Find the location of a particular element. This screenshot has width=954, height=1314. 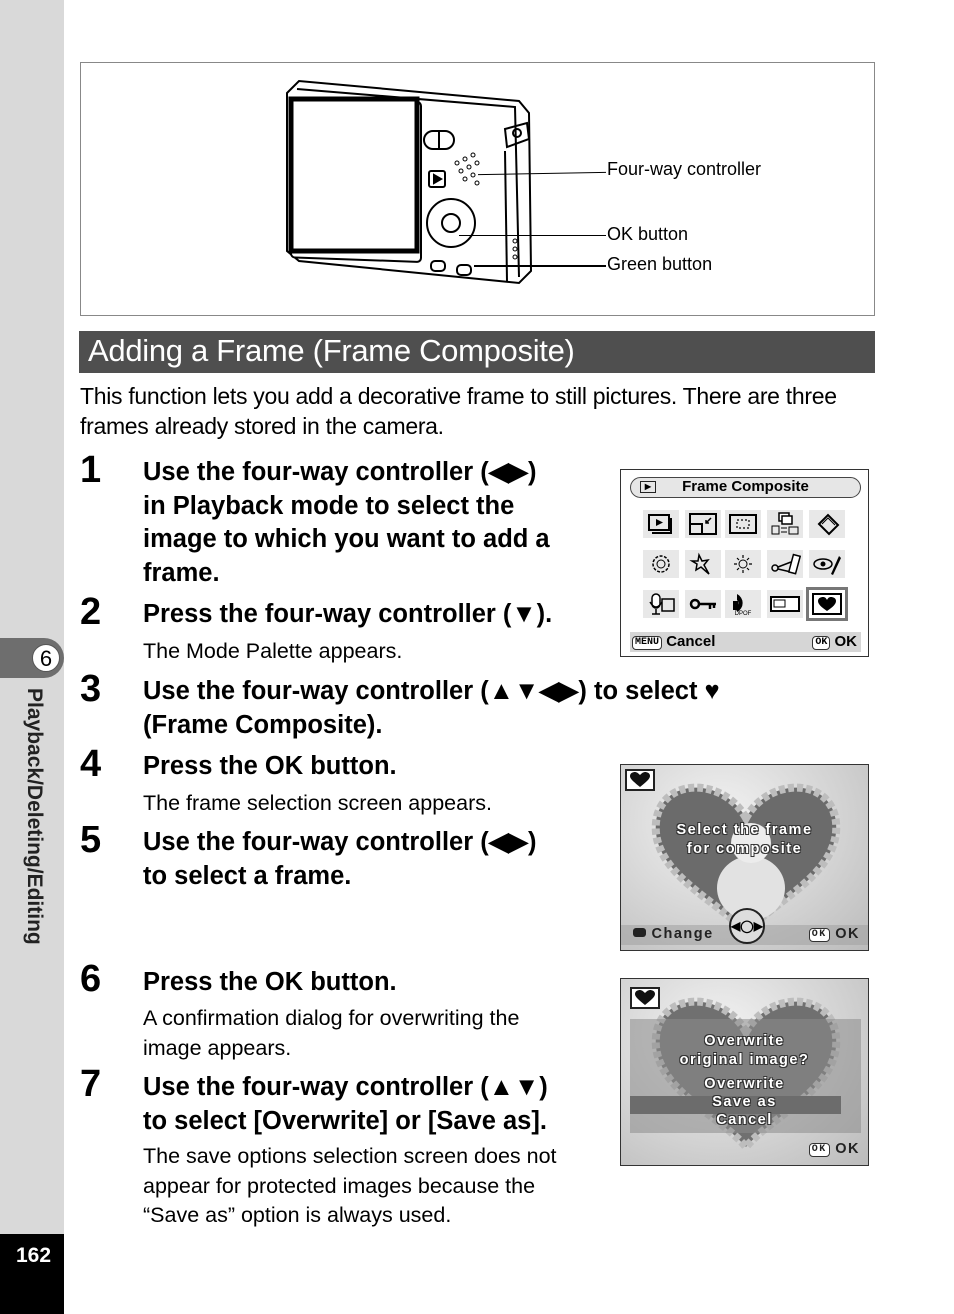

palette-item-frame-composite is located at coordinates (827, 604).